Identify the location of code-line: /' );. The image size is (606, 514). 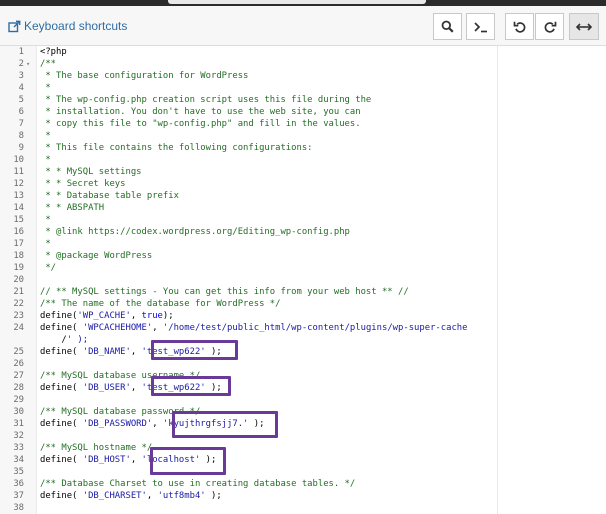
(303, 340).